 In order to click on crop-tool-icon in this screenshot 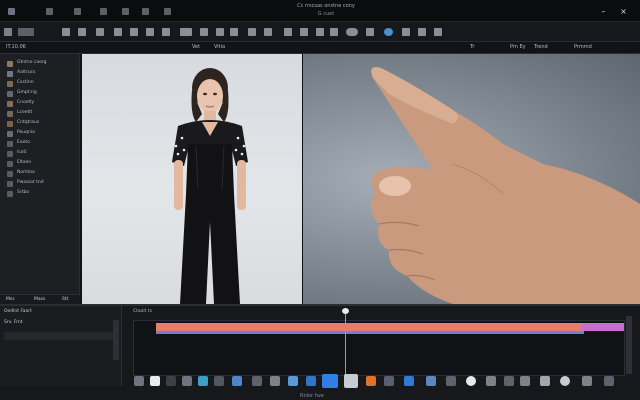, I will do `click(220, 32)`.